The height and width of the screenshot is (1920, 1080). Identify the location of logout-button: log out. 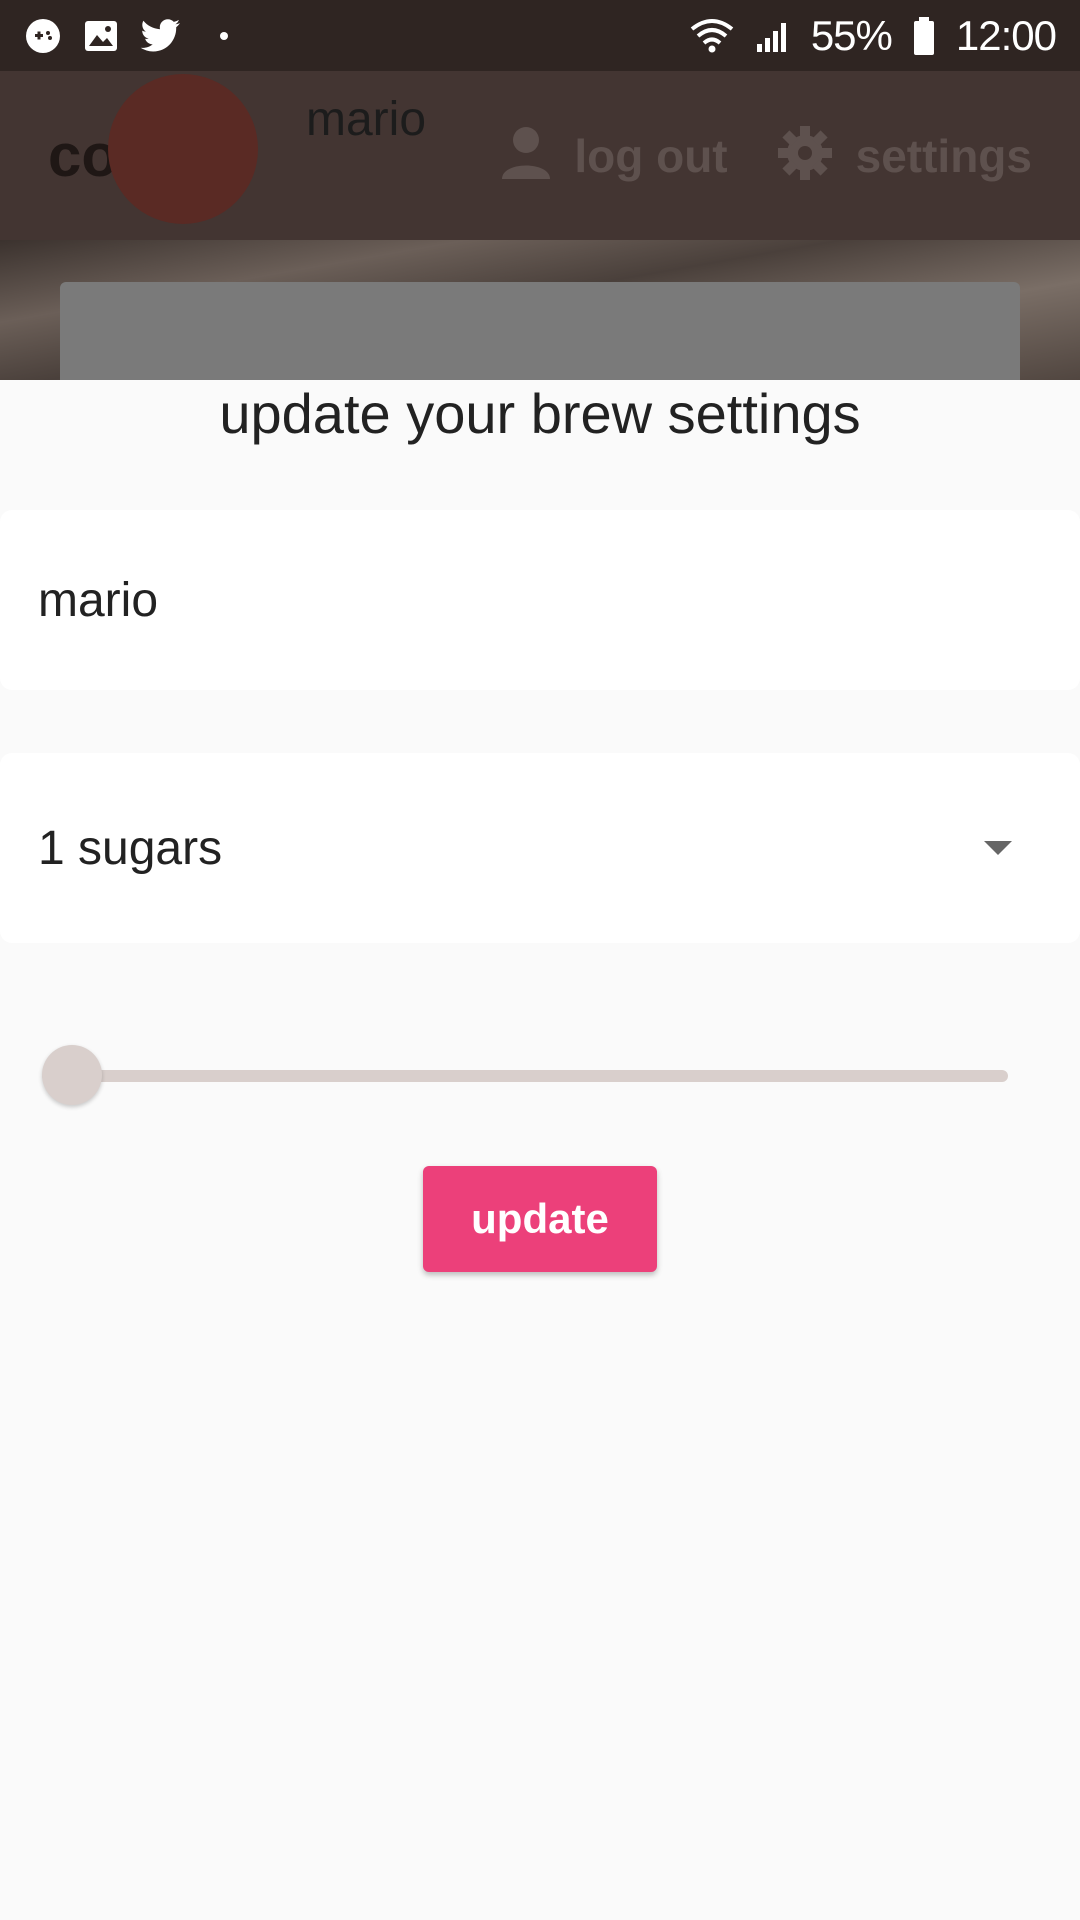
(614, 155).